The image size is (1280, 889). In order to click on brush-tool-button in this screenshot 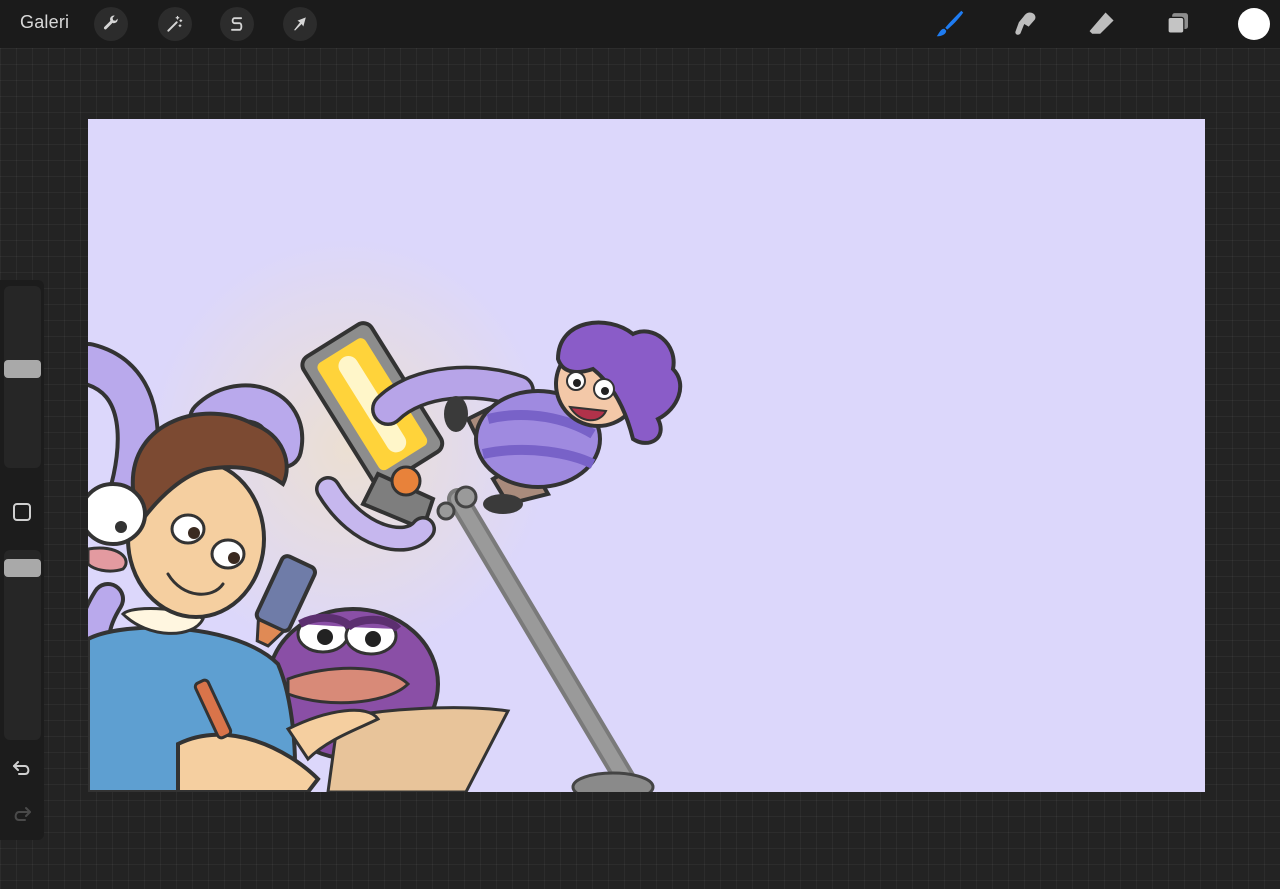, I will do `click(950, 24)`.